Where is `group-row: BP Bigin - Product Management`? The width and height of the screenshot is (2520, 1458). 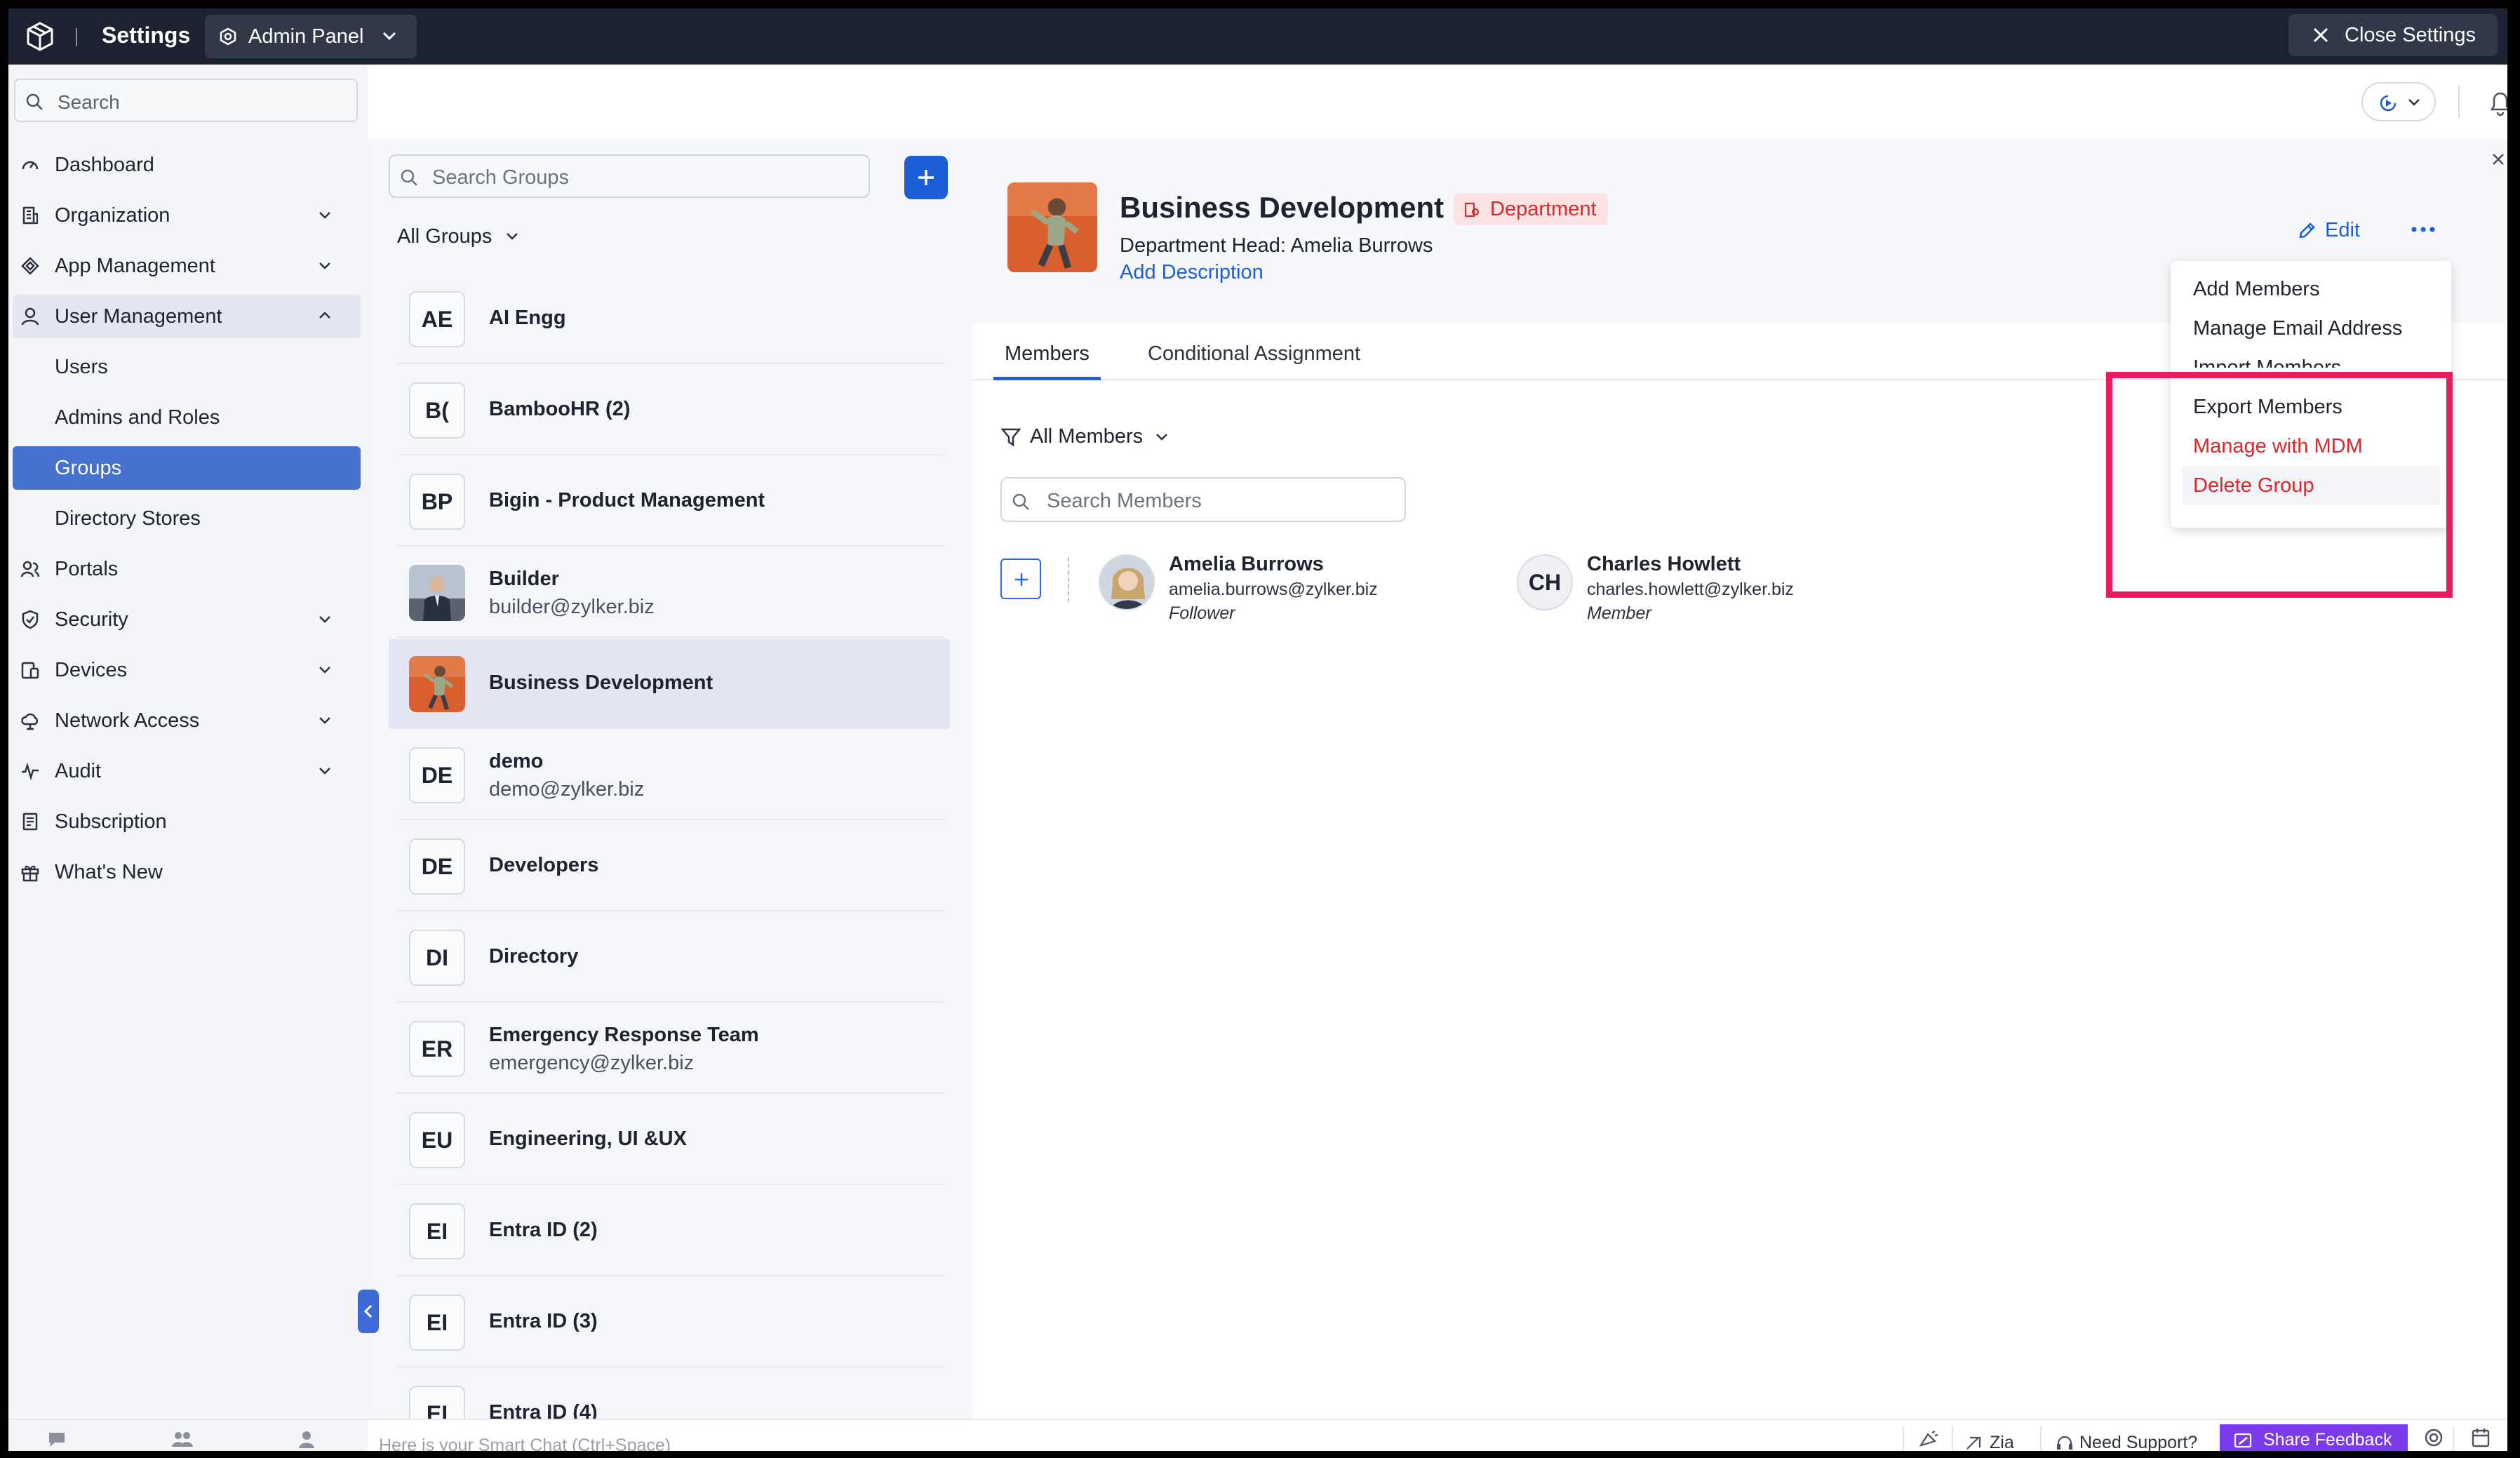
group-row: BP Bigin - Product Management is located at coordinates (669, 502).